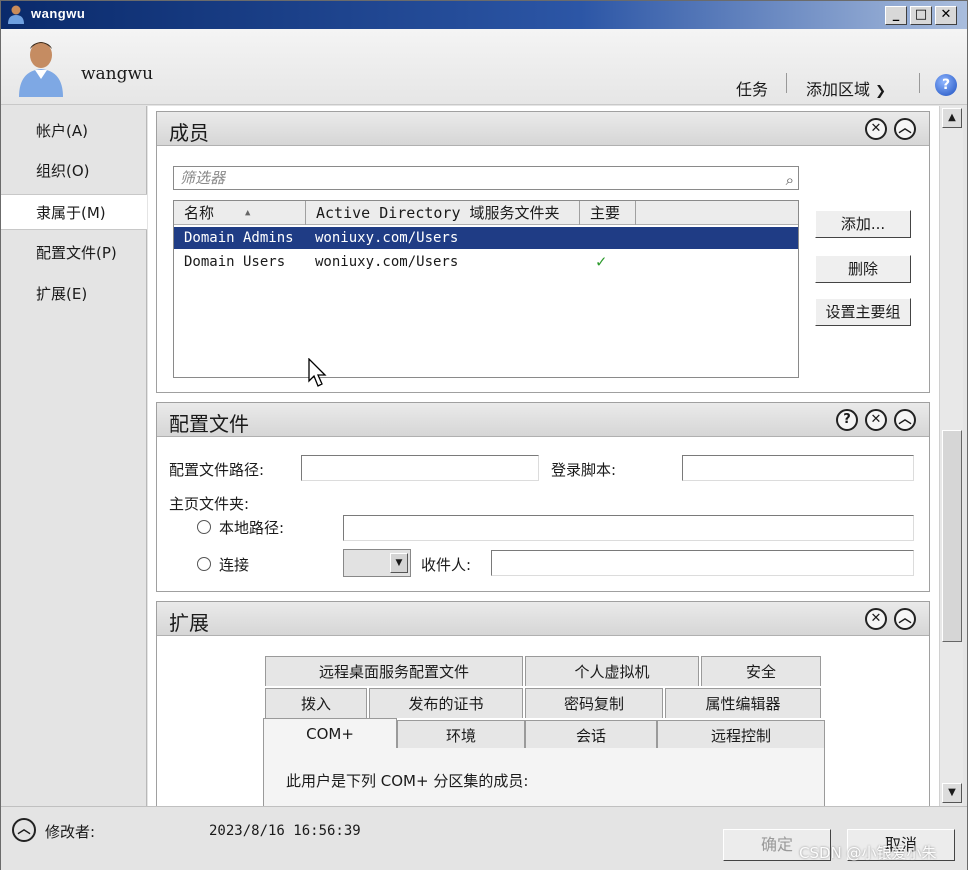 Image resolution: width=968 pixels, height=870 pixels. Describe the element at coordinates (543, 619) in the screenshot. I see `extensions-header: 扩展 ✕ ︿` at that location.